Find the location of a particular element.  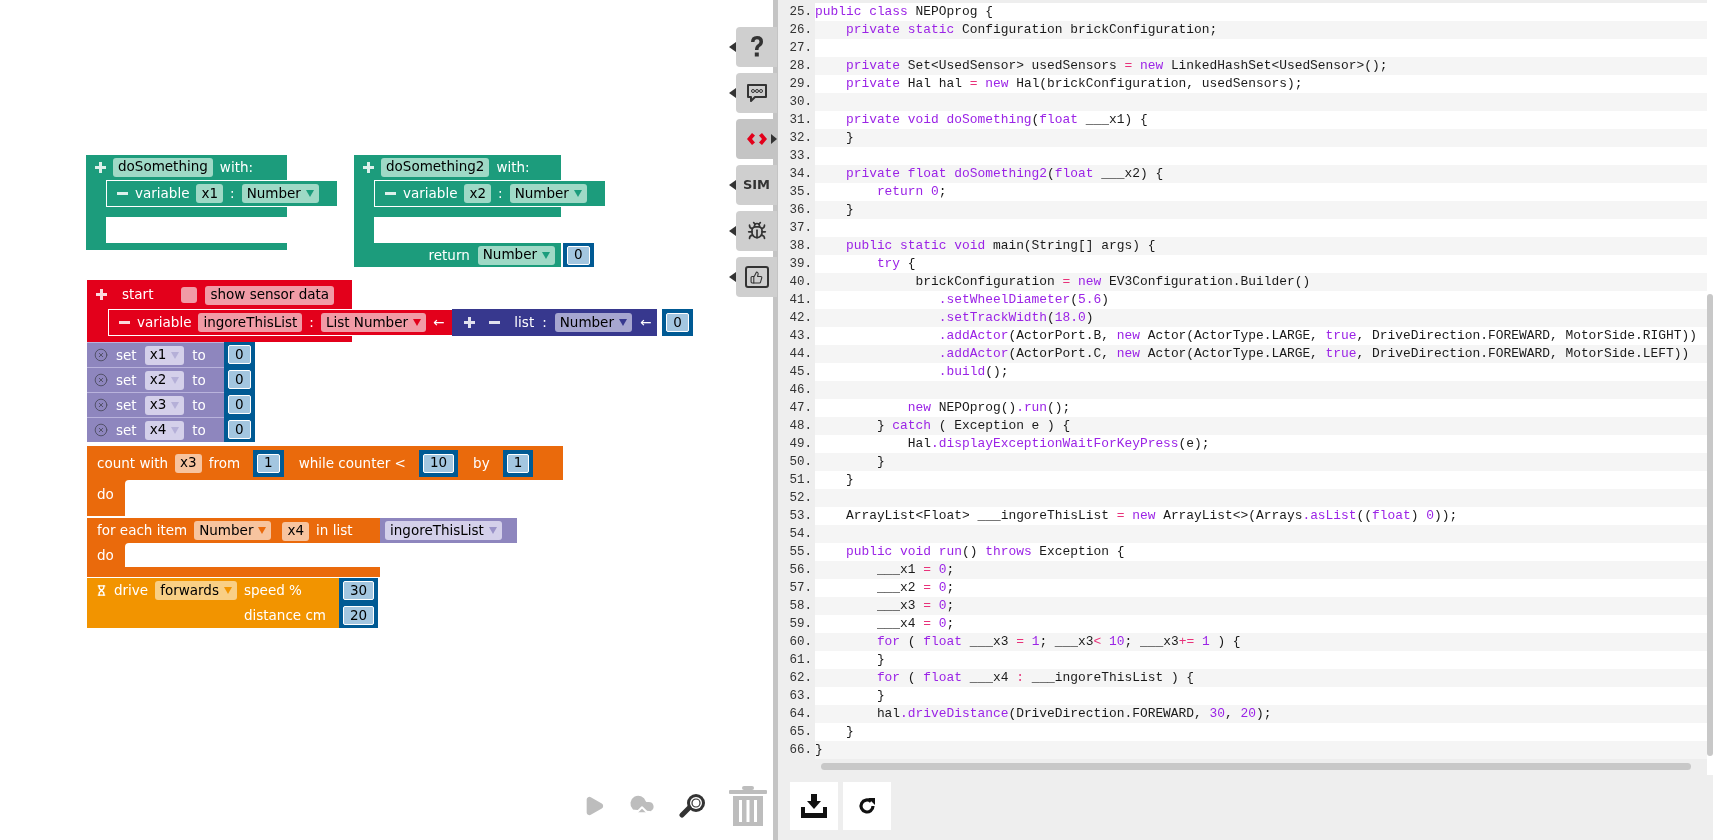

download-icon is located at coordinates (814, 806).